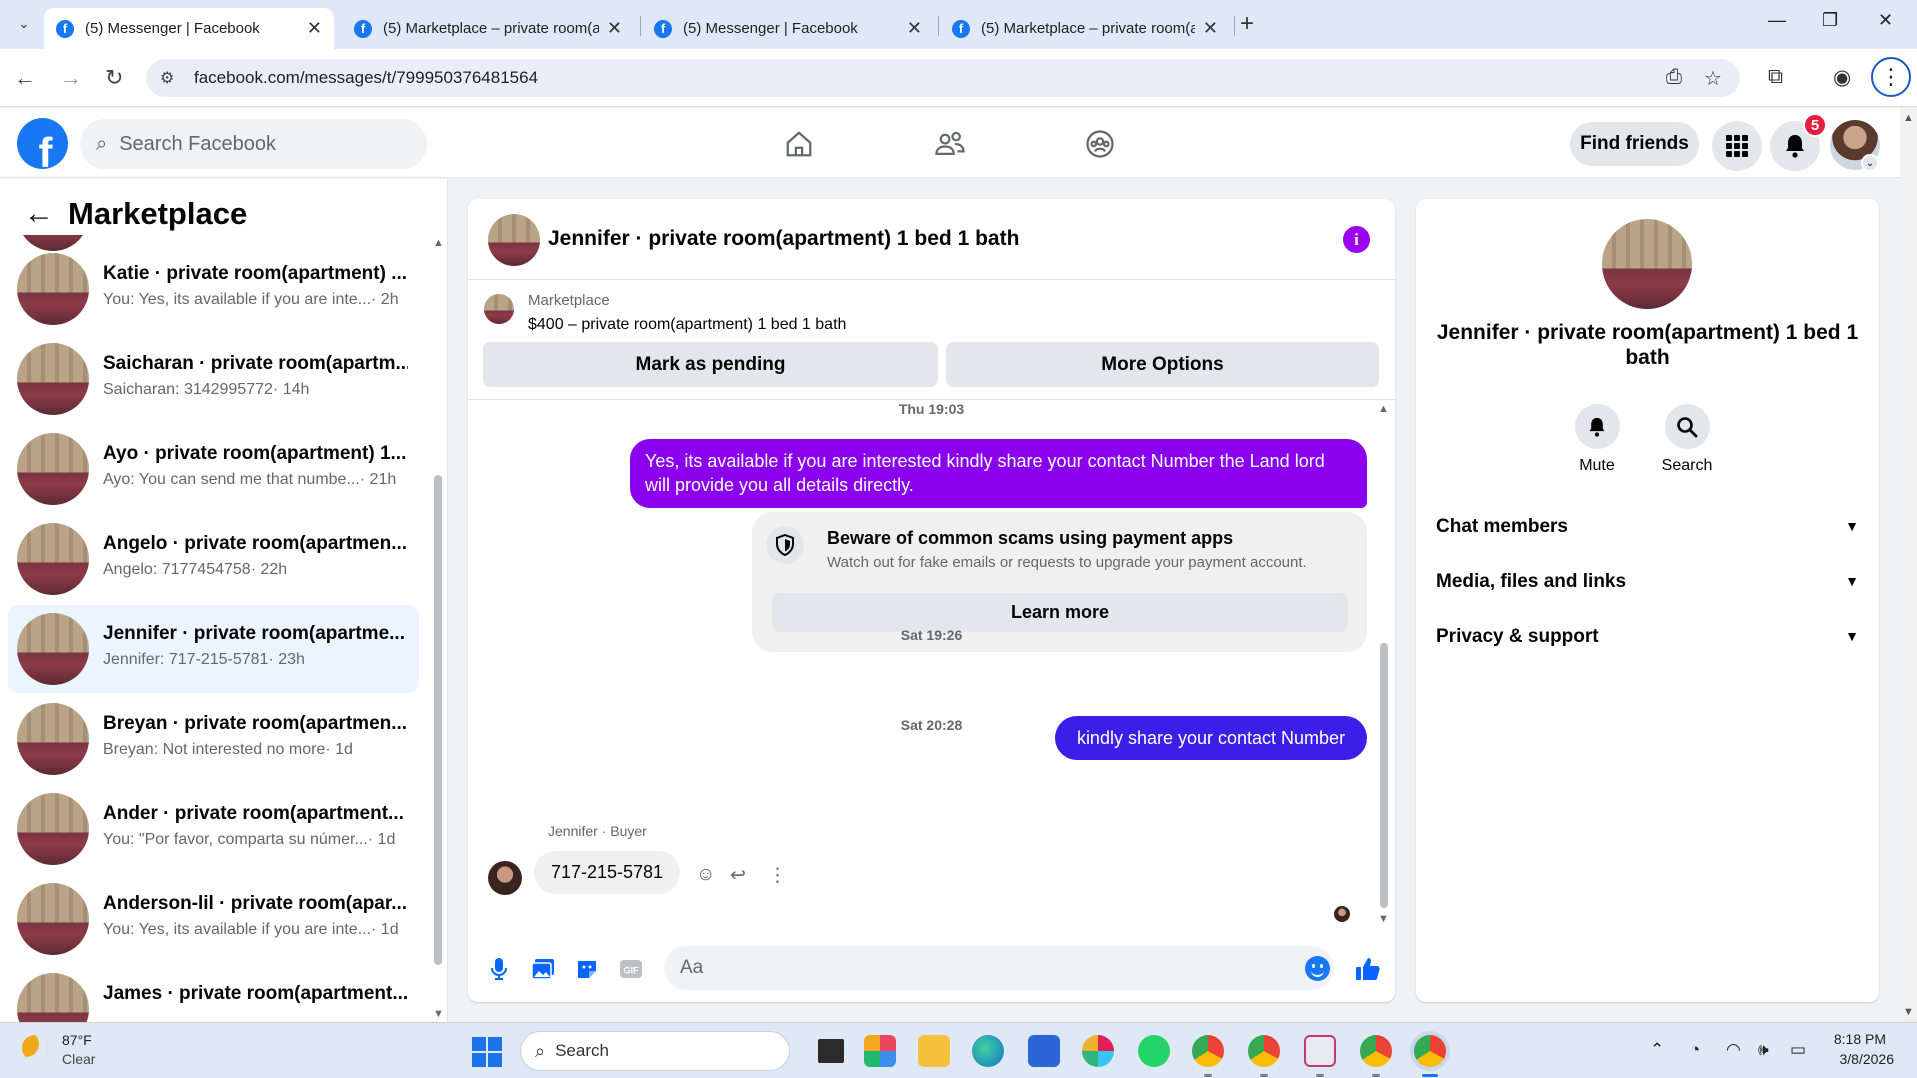  Describe the element at coordinates (1085, 28) in the screenshot. I see `browser-tab-4: f (5) Marketplace – private room(apa ✕` at that location.